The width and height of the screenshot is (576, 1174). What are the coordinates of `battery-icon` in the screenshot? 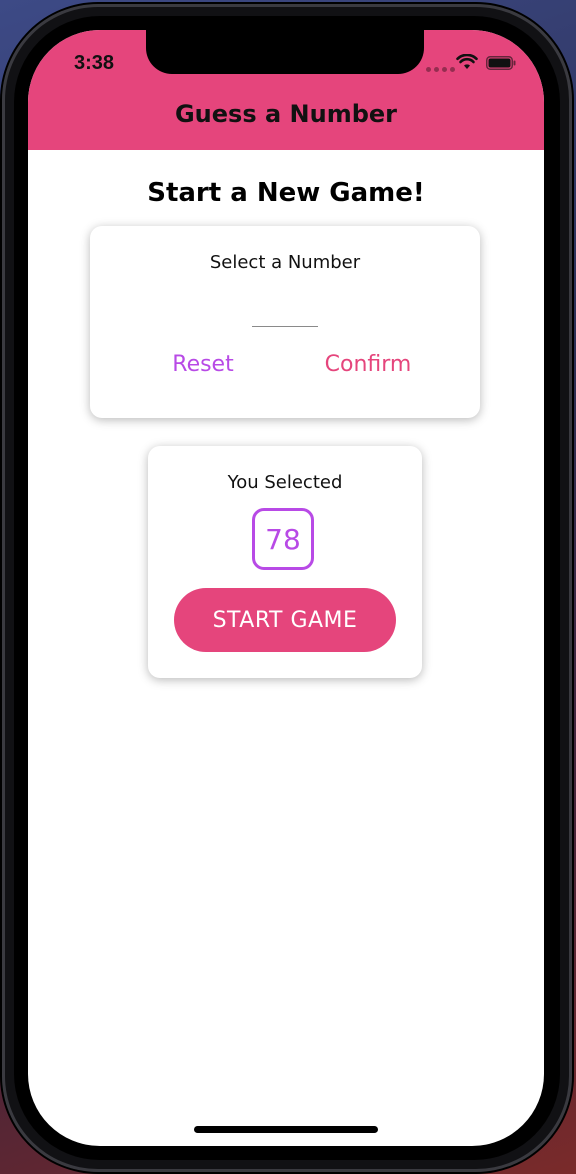 It's located at (501, 63).